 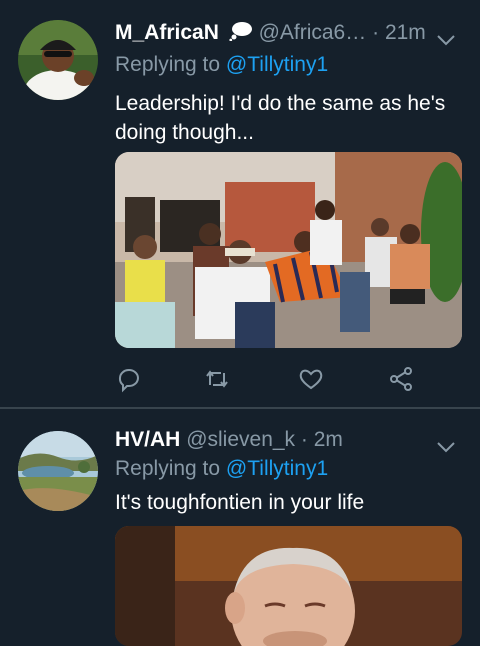 What do you see at coordinates (405, 32) in the screenshot?
I see `timestamp: 21m` at bounding box center [405, 32].